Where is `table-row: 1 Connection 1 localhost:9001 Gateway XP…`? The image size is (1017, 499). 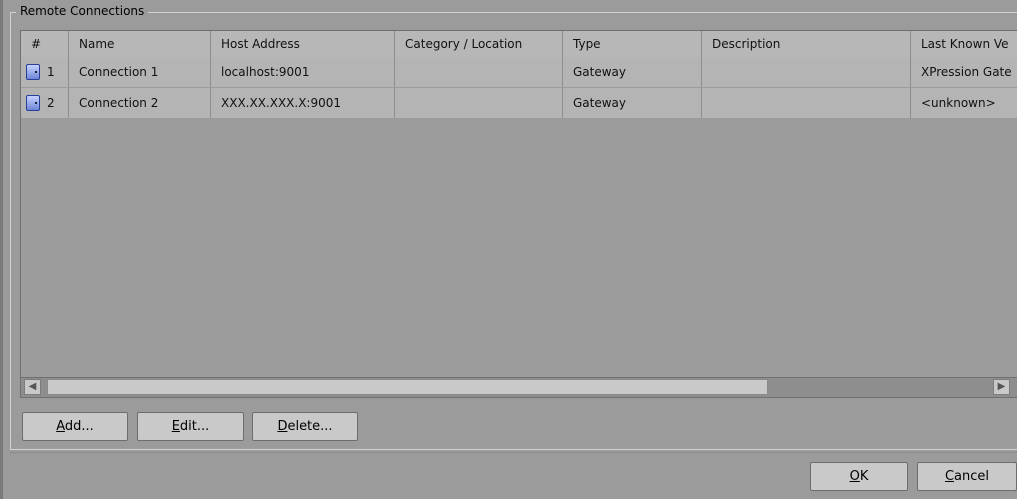 table-row: 1 Connection 1 localhost:9001 Gateway XP… is located at coordinates (519, 72).